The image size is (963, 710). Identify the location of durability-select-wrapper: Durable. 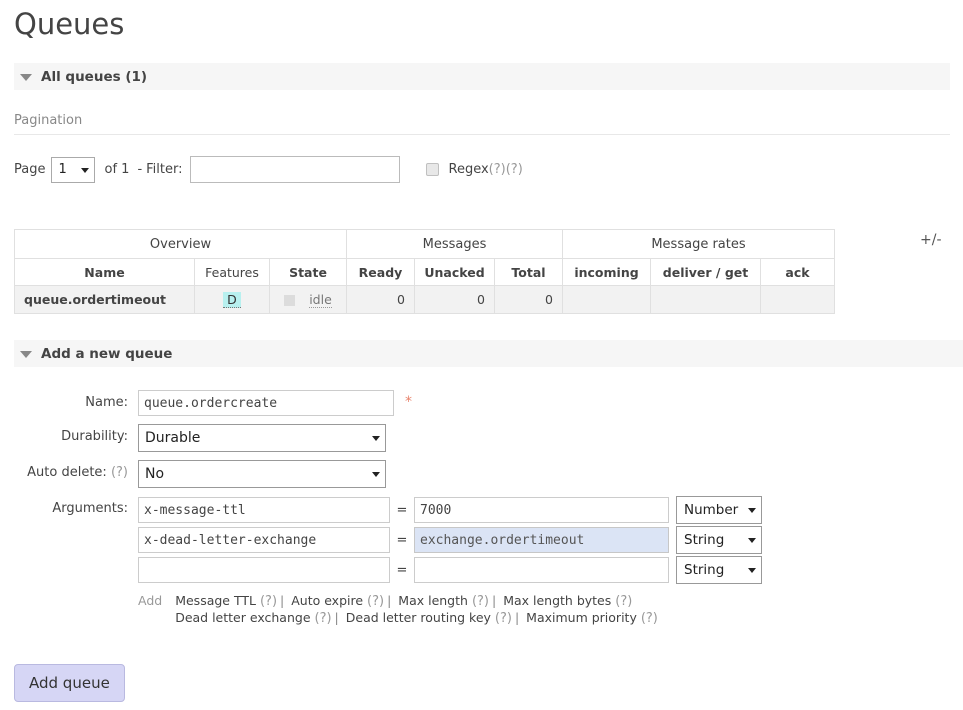
(262, 438).